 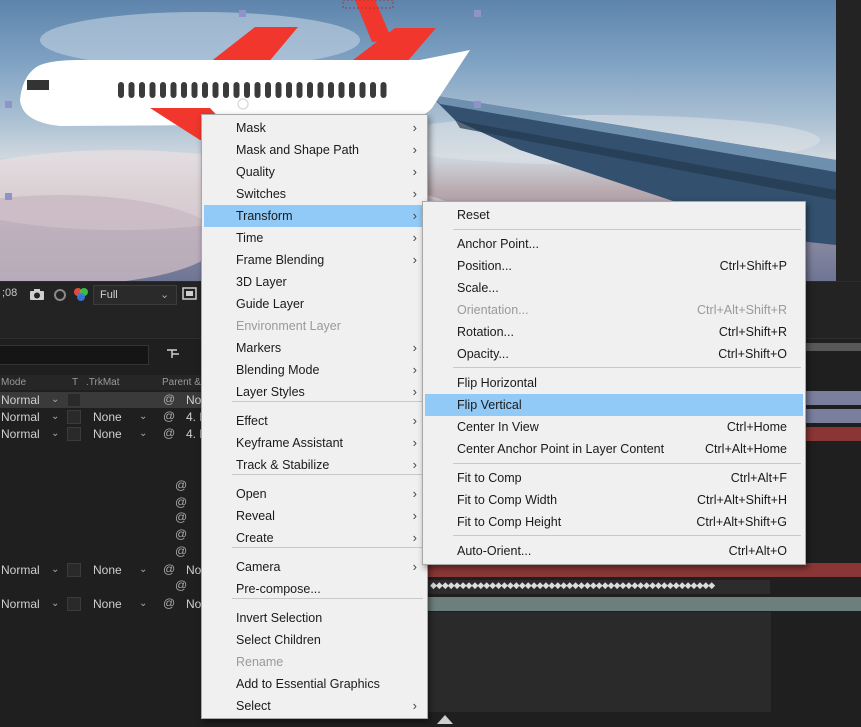 I want to click on menu-item-effect: Effect ›, so click(x=314, y=421).